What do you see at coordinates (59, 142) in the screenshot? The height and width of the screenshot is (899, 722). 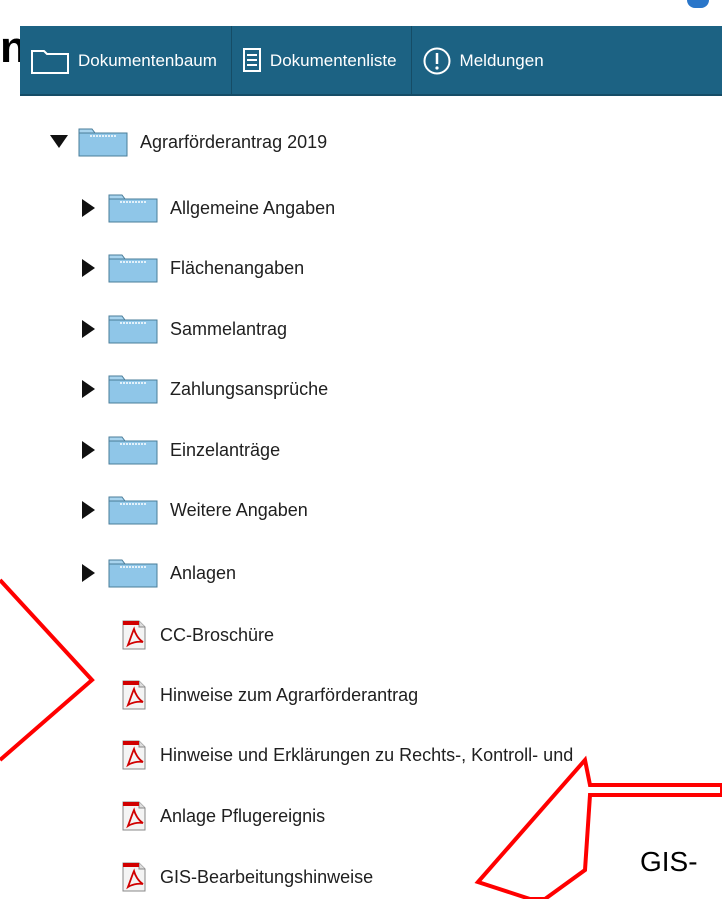 I see `caret-down-icon` at bounding box center [59, 142].